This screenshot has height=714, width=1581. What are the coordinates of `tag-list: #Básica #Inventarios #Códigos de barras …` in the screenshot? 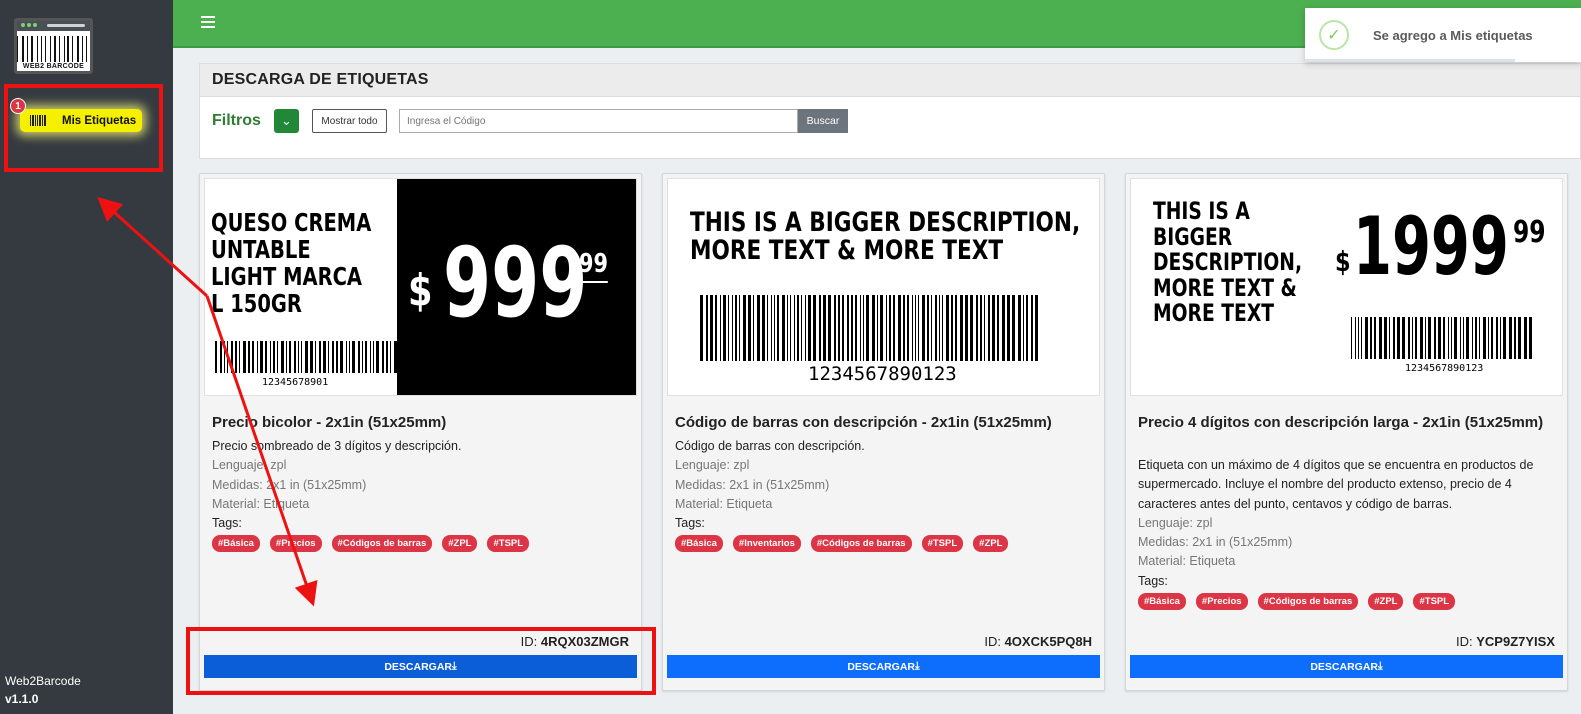 It's located at (883, 544).